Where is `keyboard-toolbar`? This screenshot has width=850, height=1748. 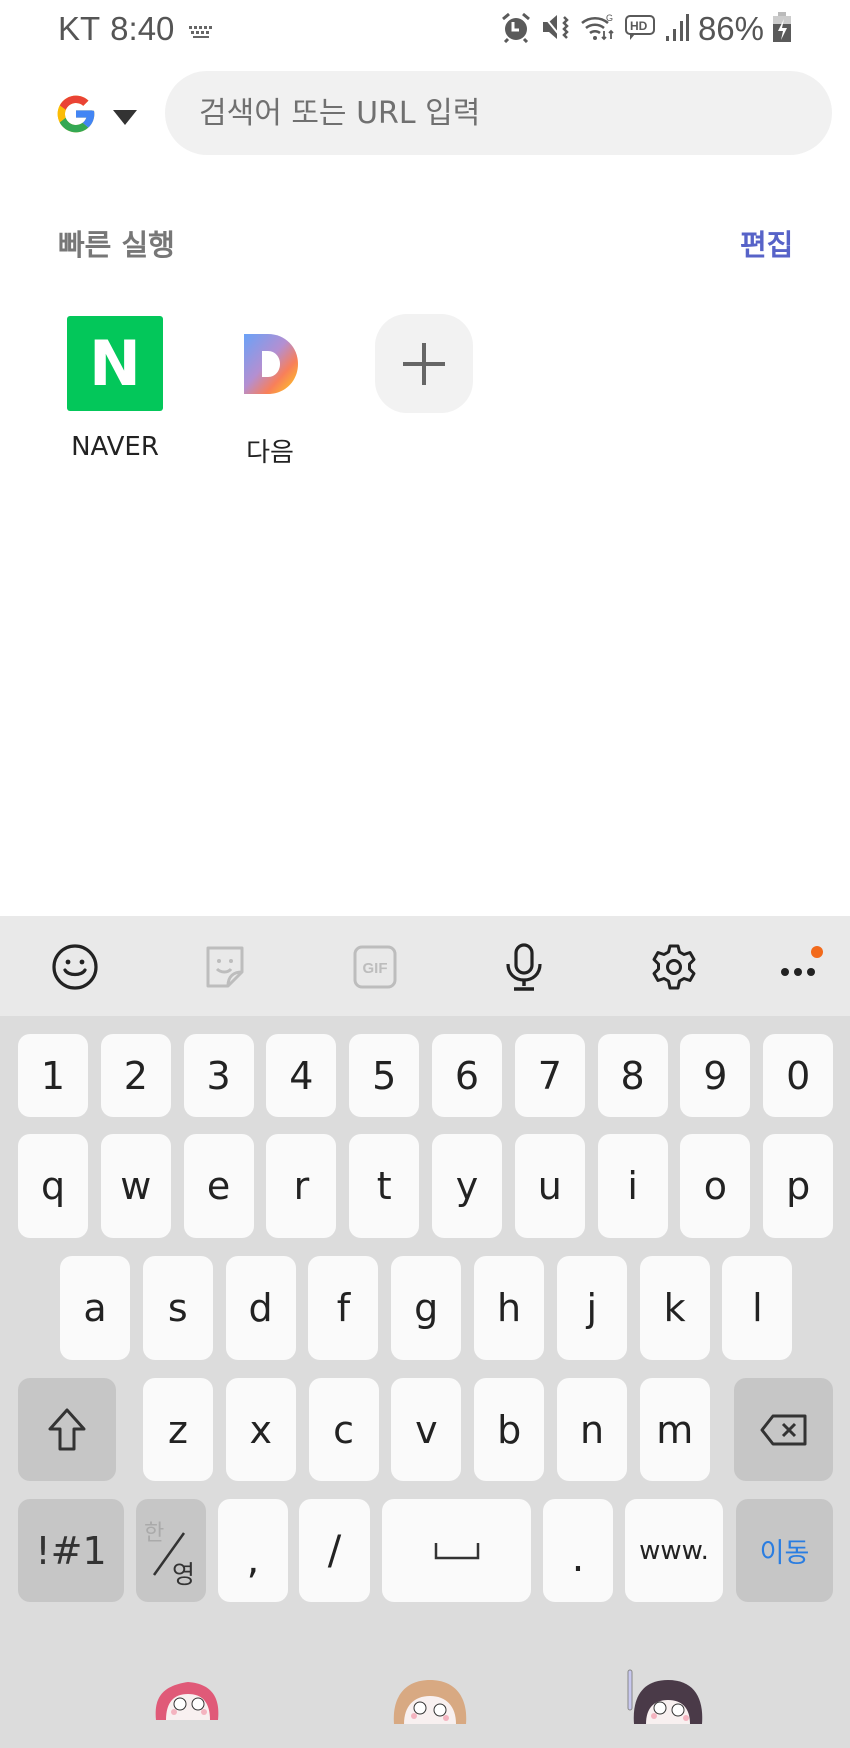 keyboard-toolbar is located at coordinates (425, 966).